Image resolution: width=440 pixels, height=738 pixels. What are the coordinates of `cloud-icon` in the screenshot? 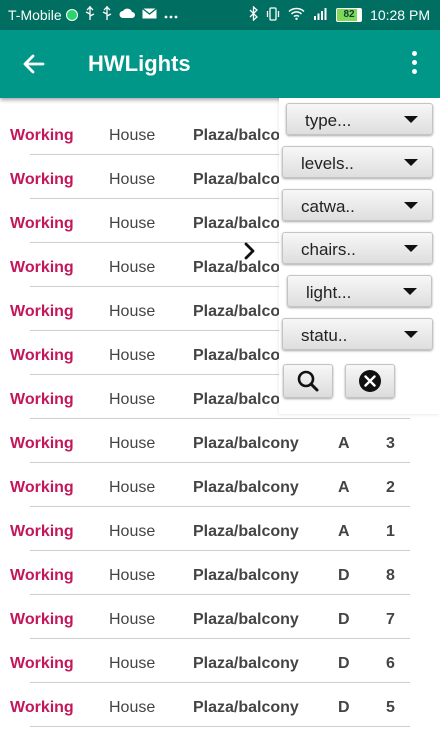 It's located at (127, 15).